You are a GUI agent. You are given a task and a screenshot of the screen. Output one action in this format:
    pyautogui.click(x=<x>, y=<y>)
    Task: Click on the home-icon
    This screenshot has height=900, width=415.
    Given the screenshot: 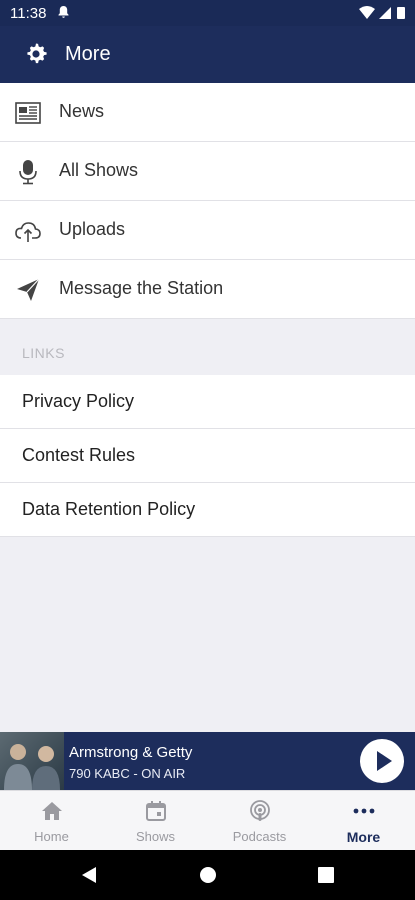 What is the action you would take?
    pyautogui.click(x=52, y=811)
    